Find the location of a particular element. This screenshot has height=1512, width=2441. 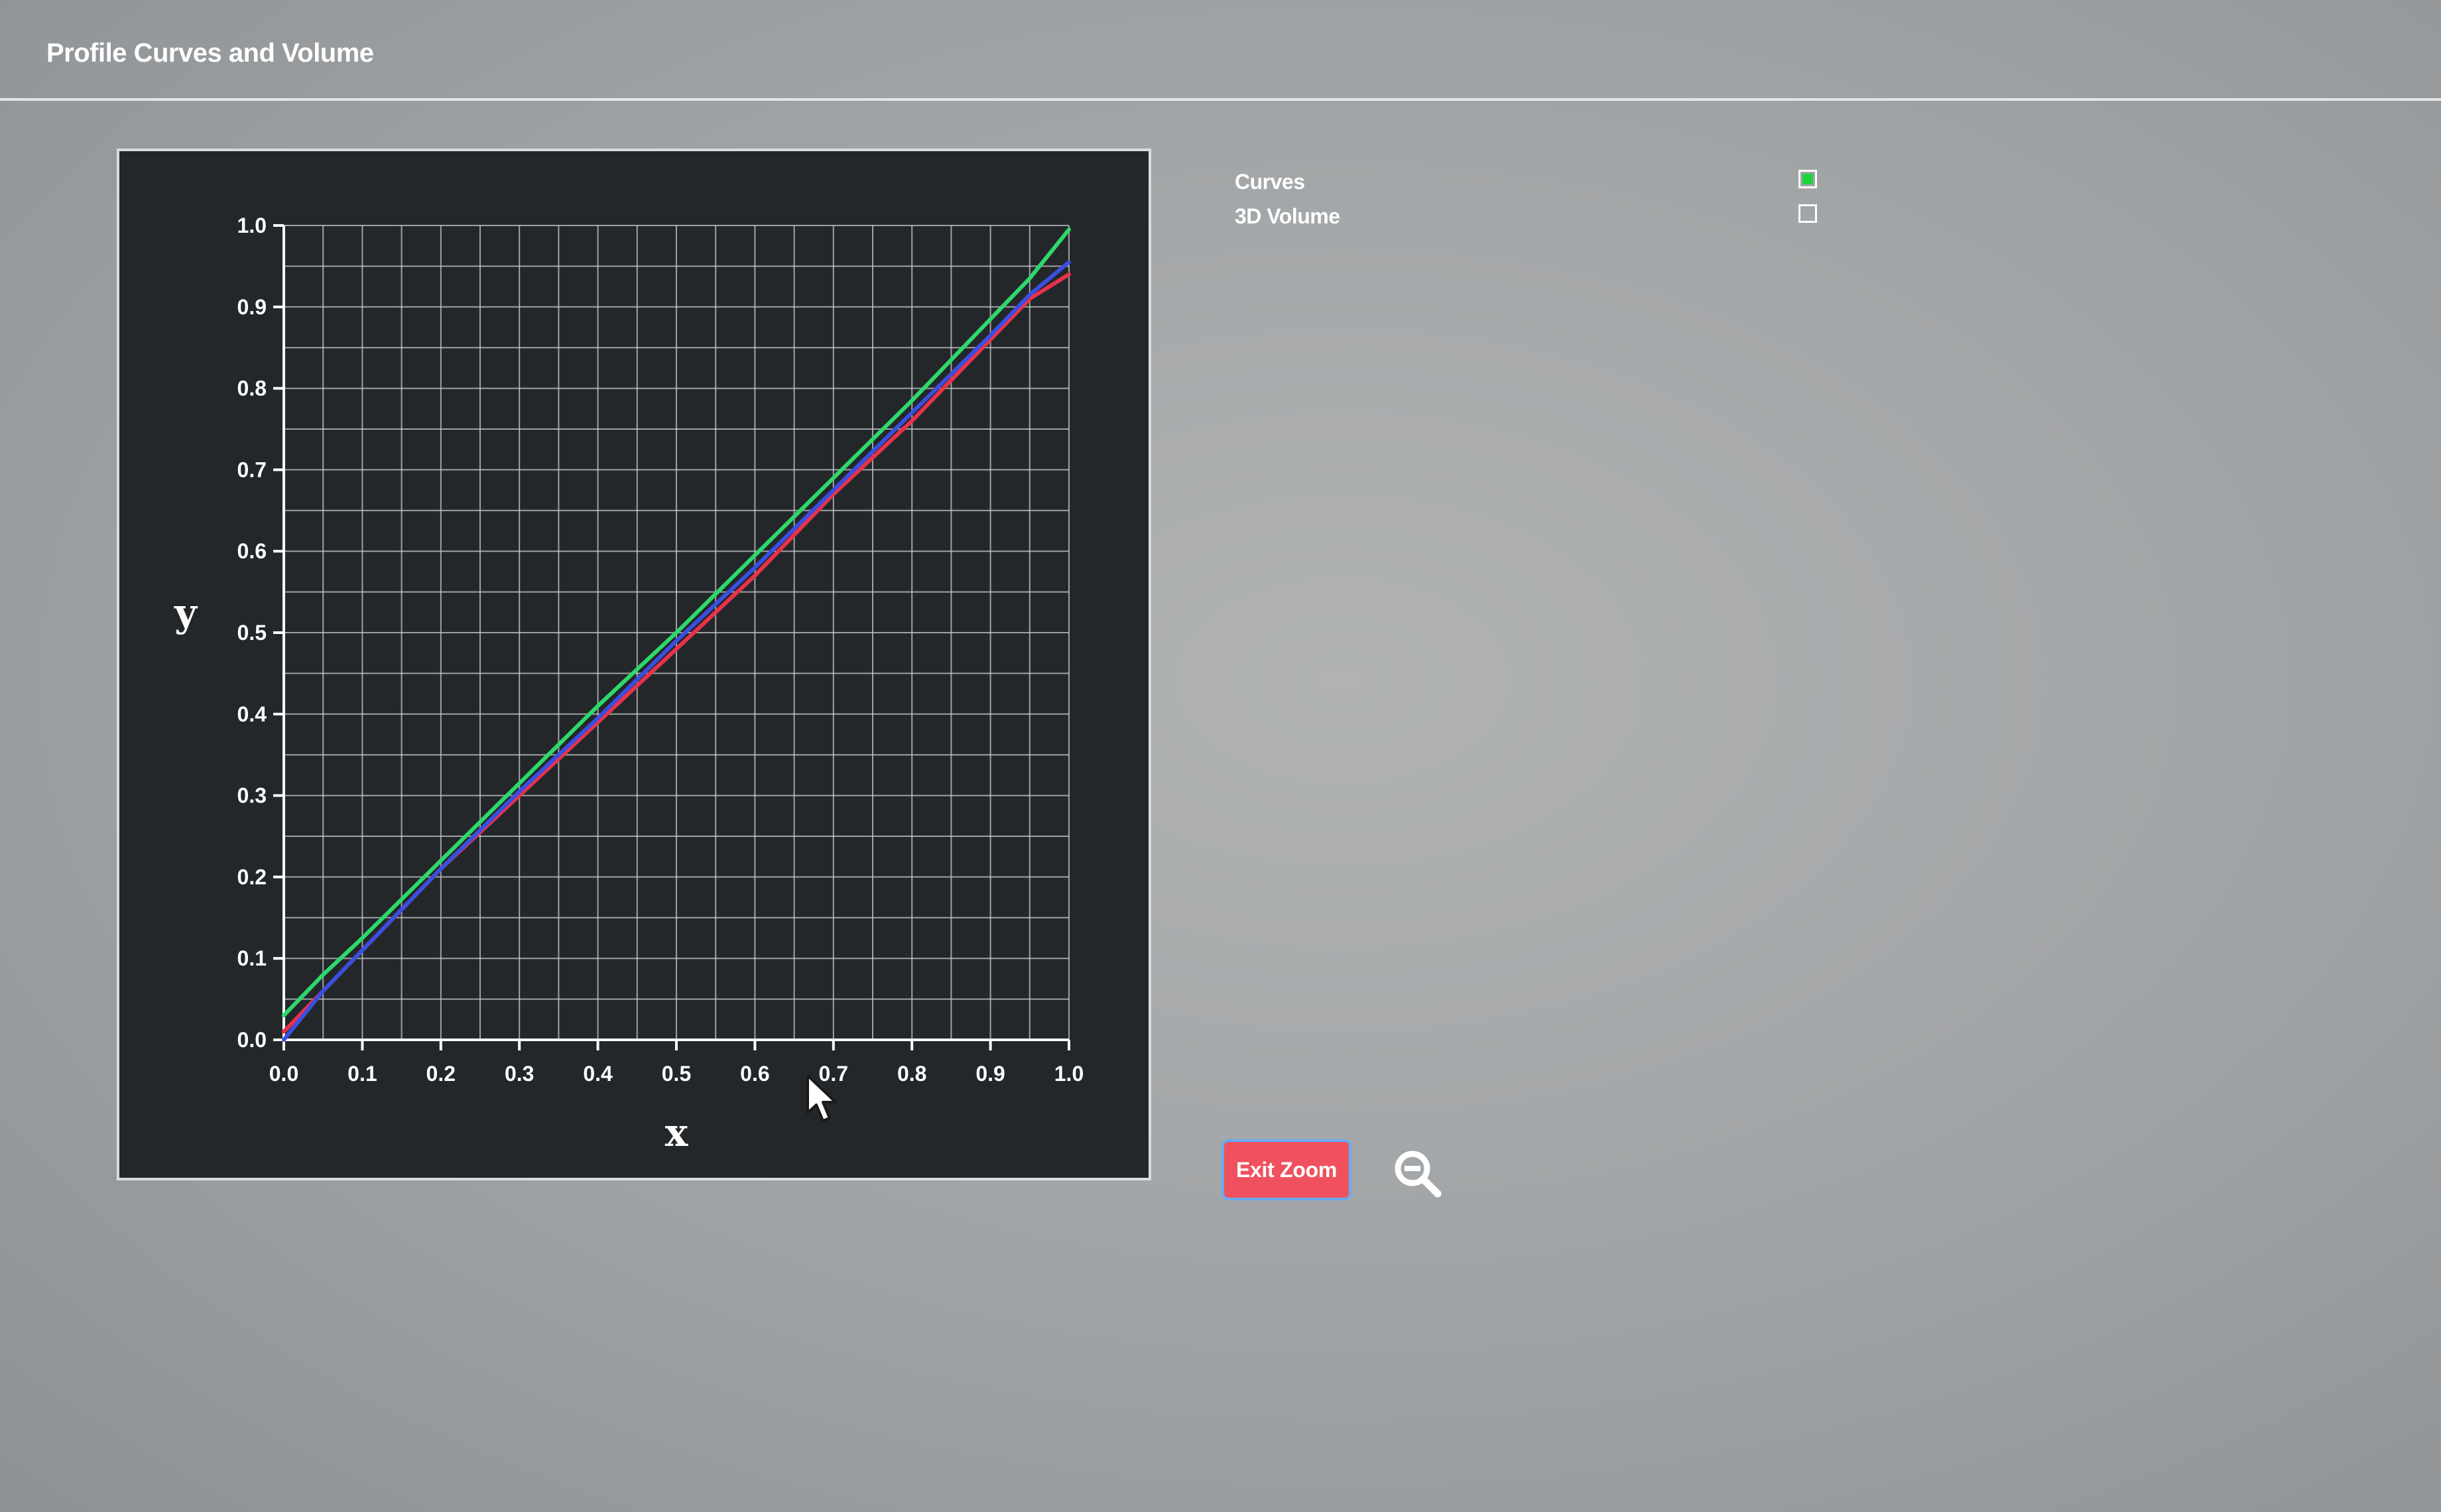

x-axis-label: x is located at coordinates (676, 1132).